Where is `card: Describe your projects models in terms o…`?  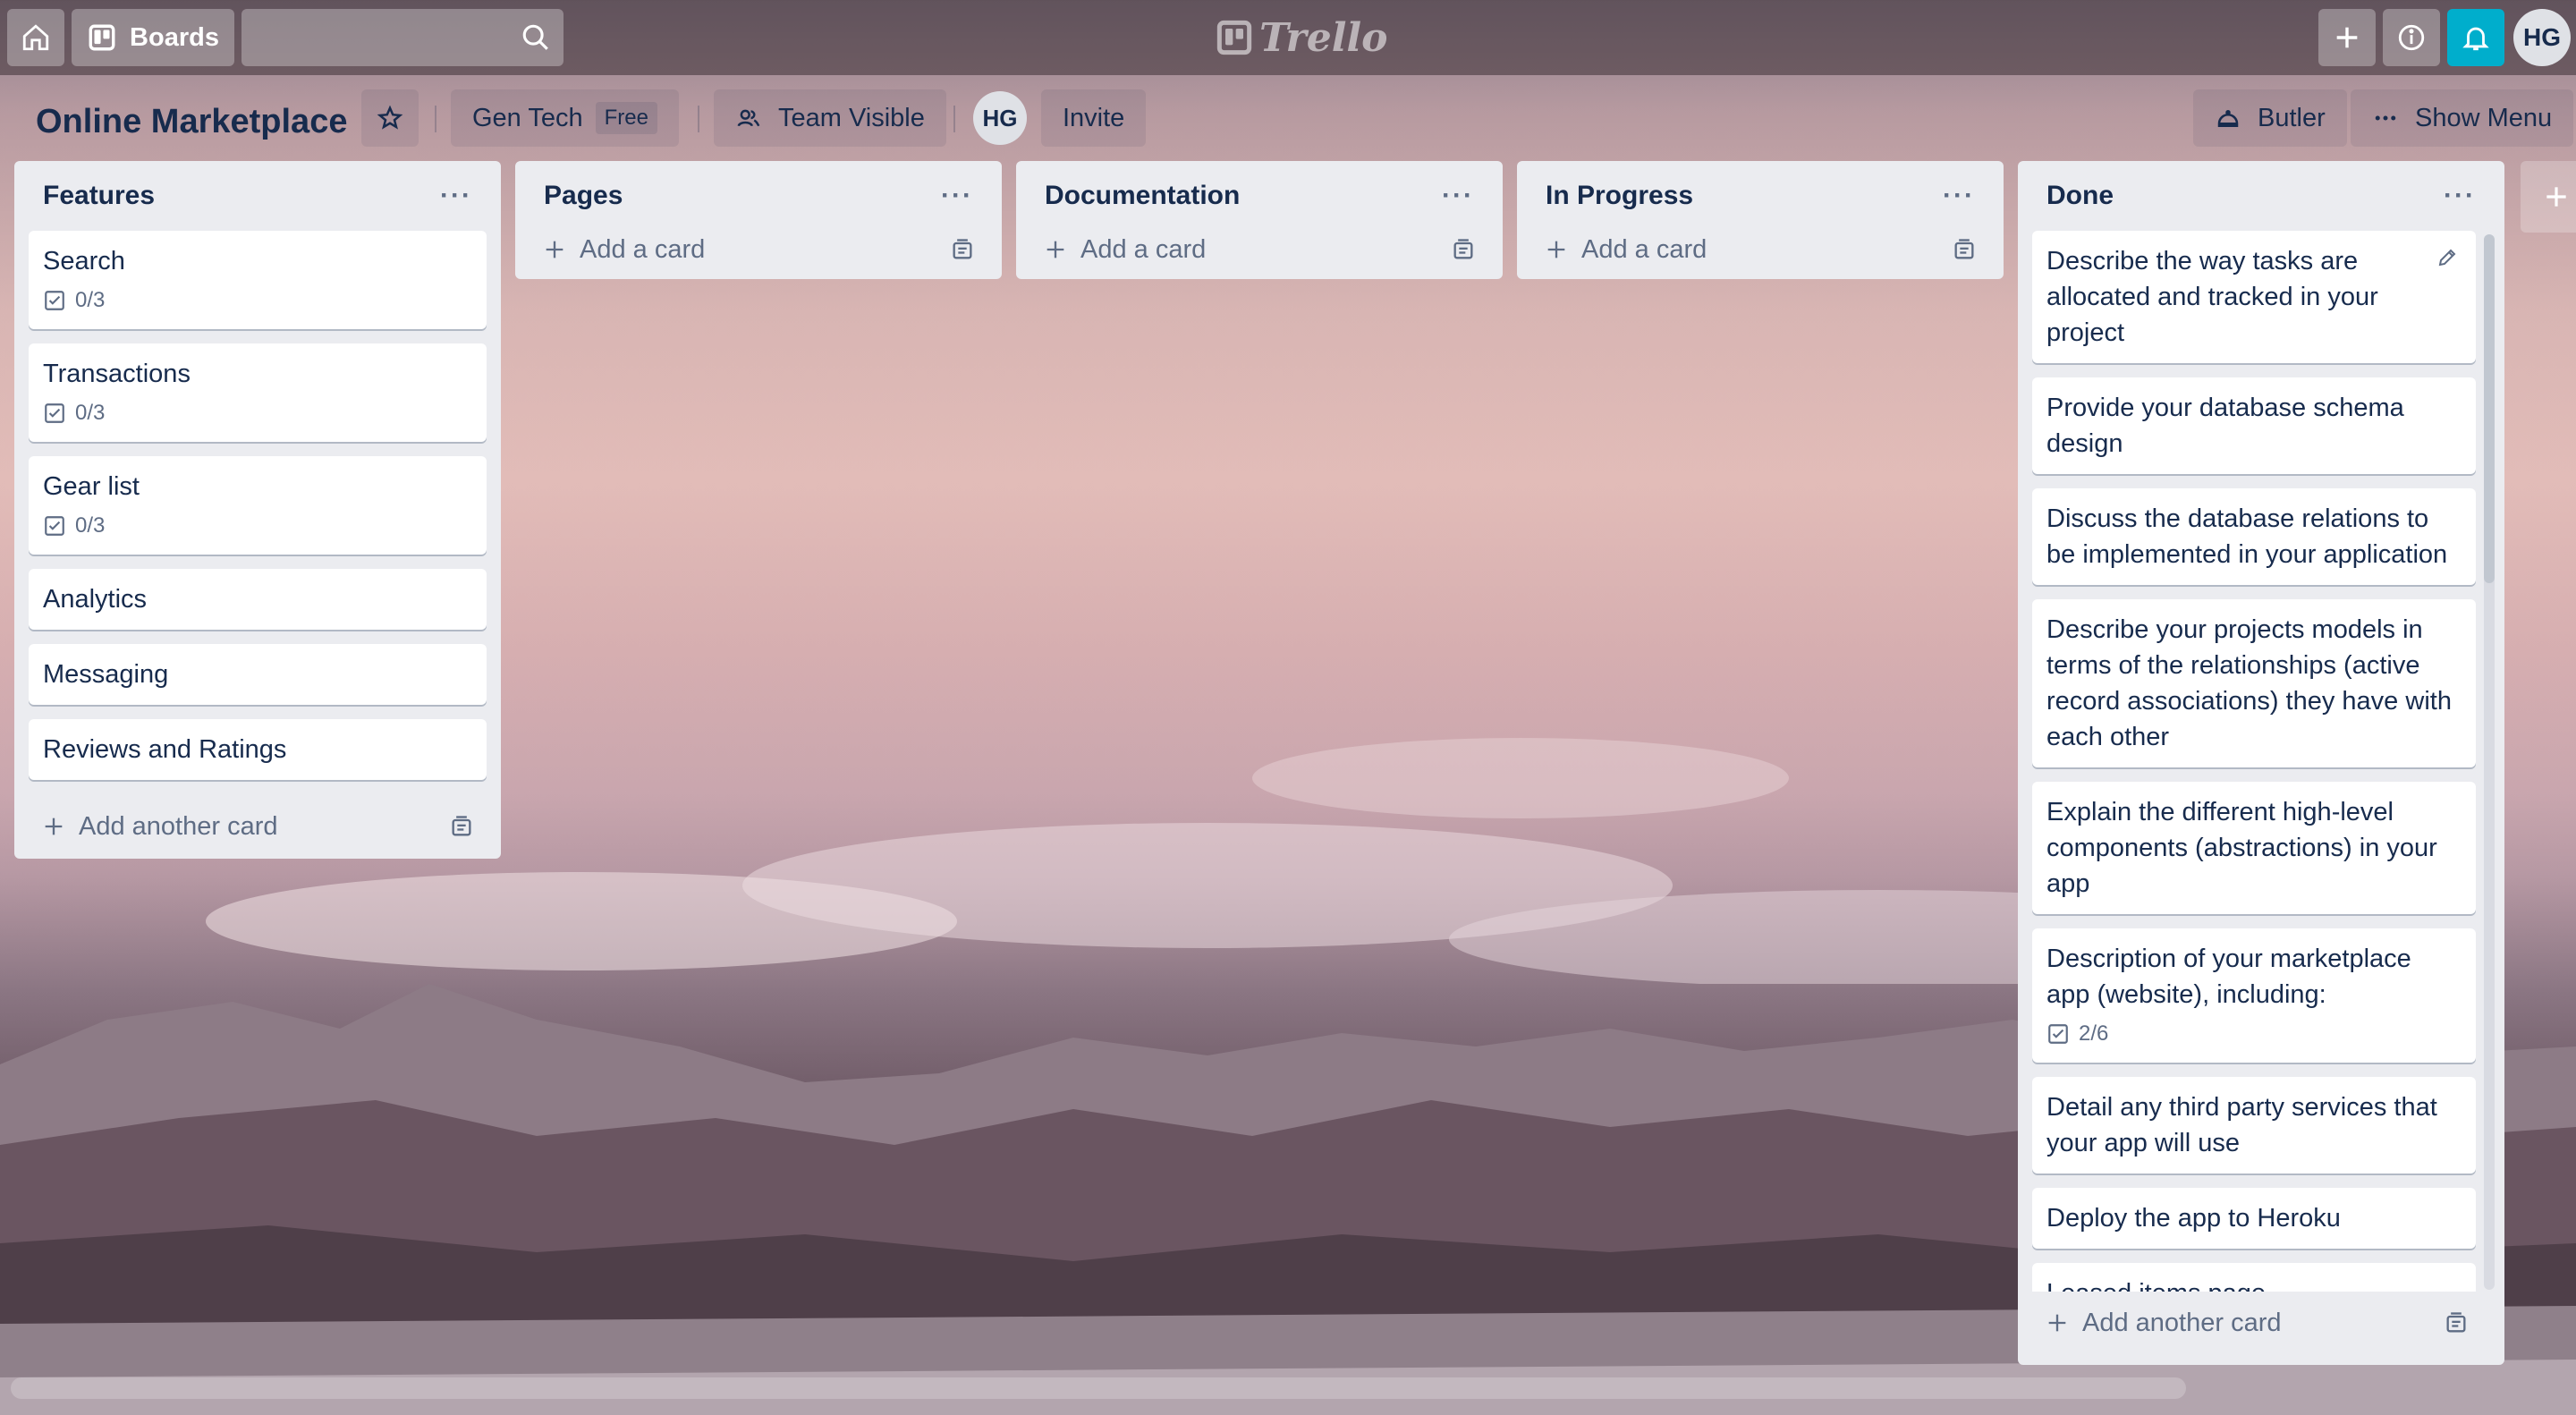
card: Describe your projects models in terms o… is located at coordinates (2254, 683).